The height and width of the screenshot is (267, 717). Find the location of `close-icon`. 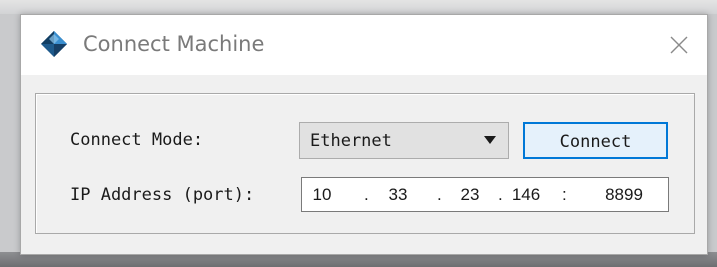

close-icon is located at coordinates (679, 45).